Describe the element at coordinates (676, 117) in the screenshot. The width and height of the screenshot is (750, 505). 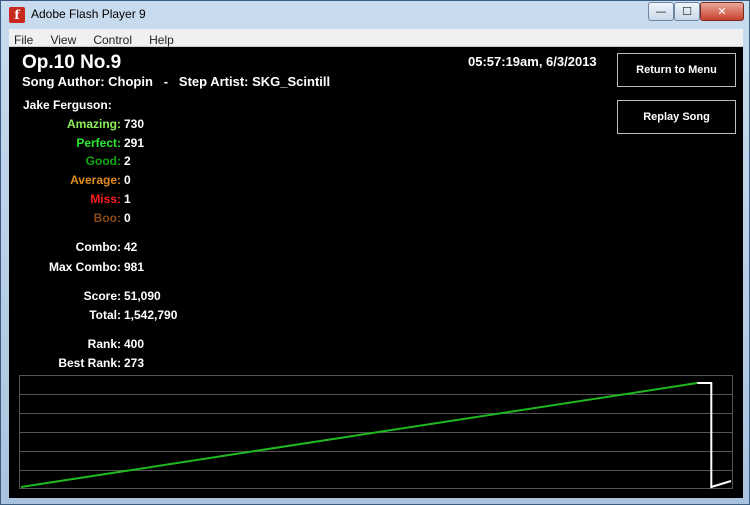
I see `replay-song-button: Replay Song` at that location.